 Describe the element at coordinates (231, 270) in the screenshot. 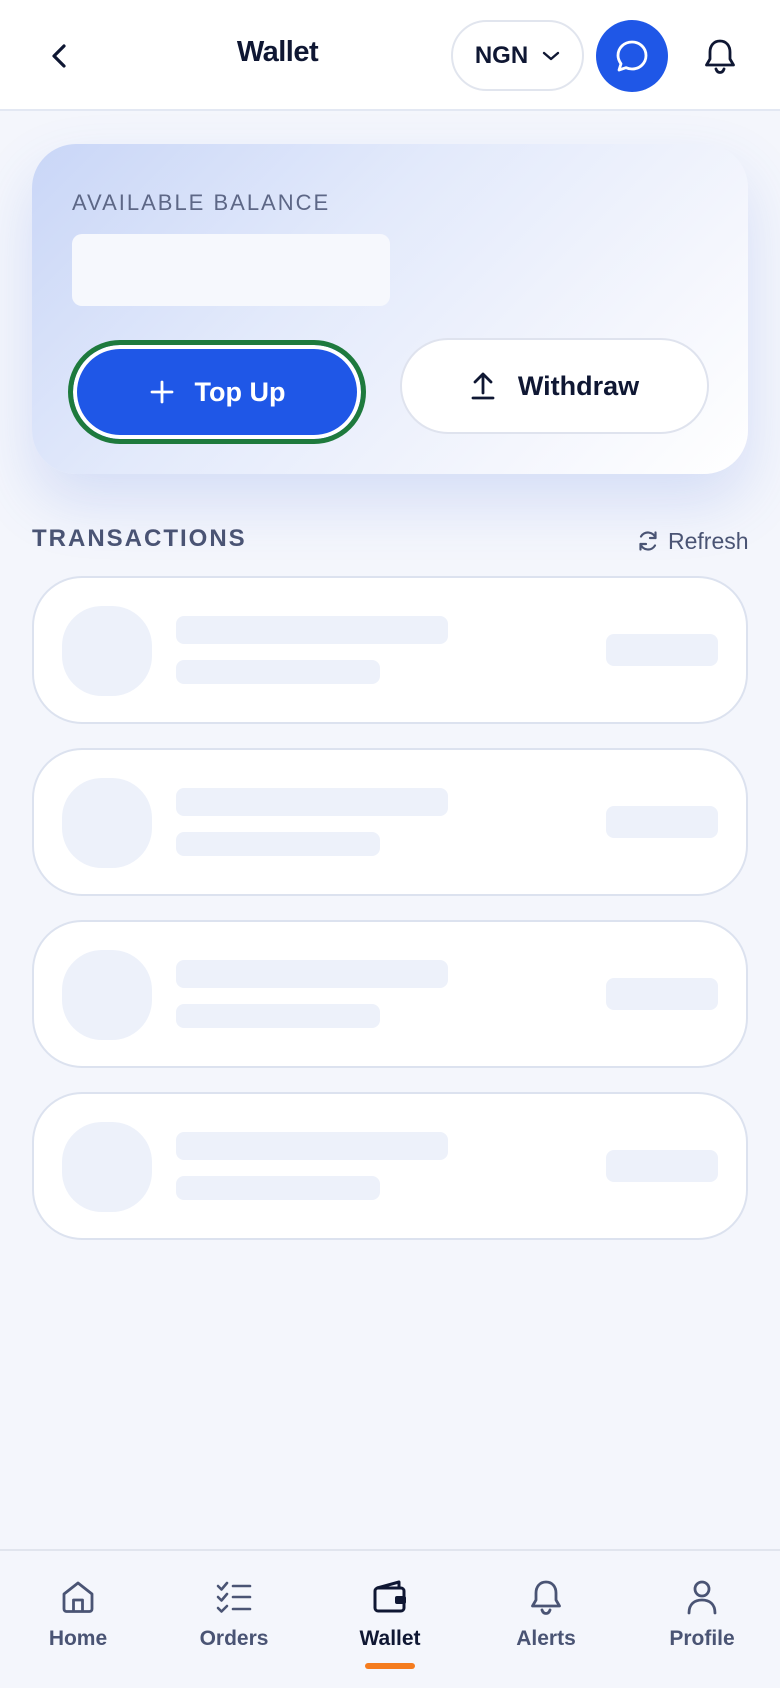

I see `balance-amount-skeleton` at that location.